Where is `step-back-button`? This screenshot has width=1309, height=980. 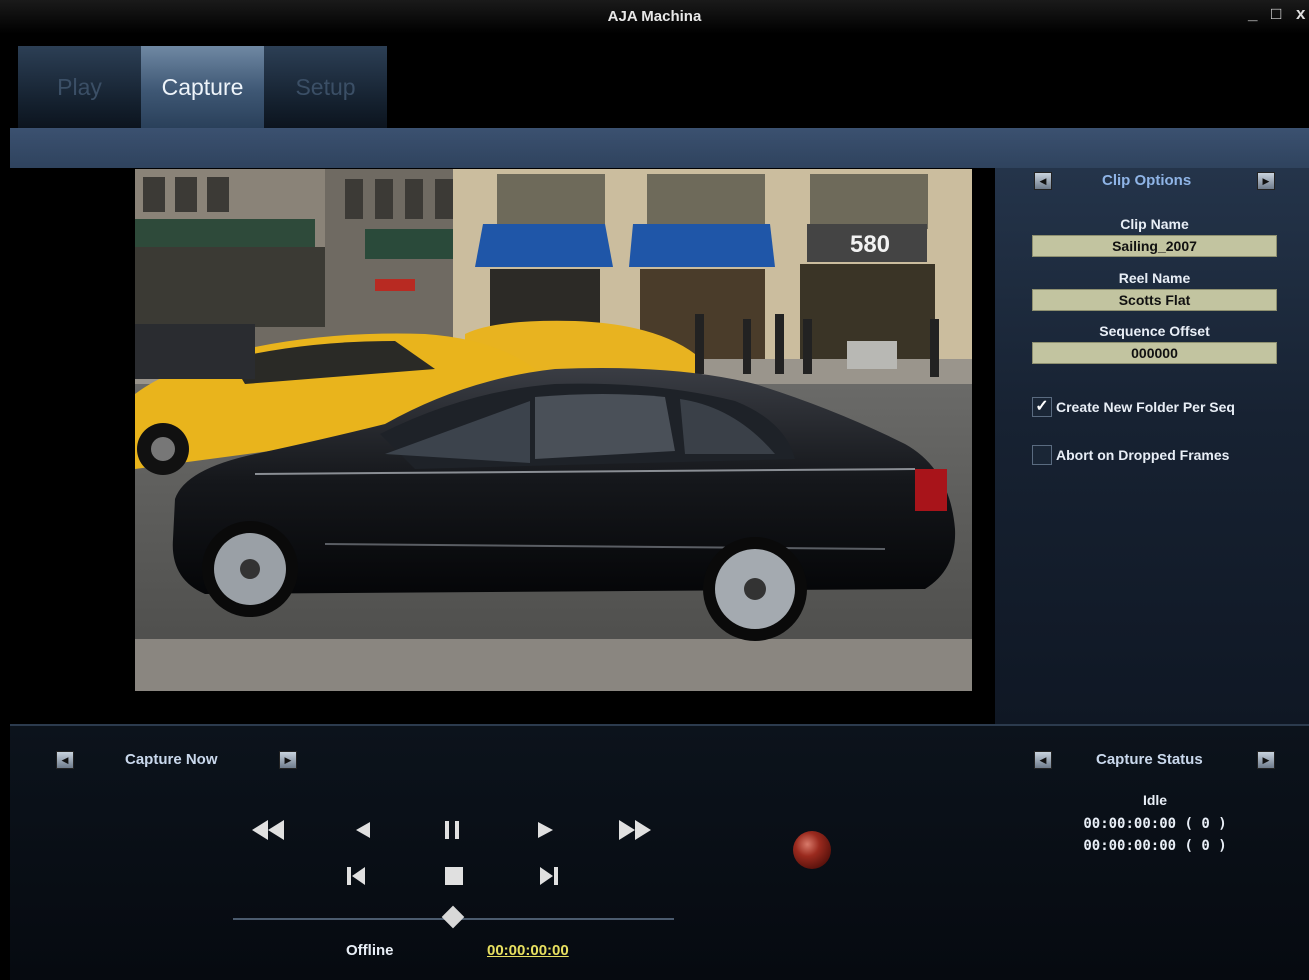 step-back-button is located at coordinates (362, 830).